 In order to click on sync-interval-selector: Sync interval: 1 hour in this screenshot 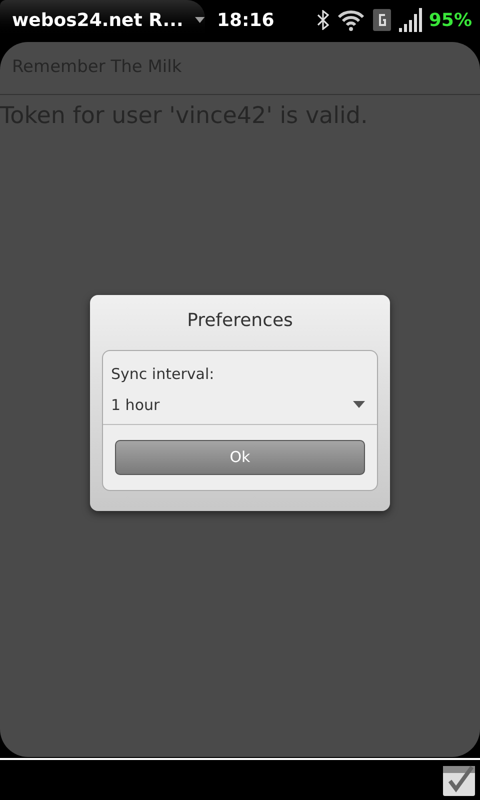, I will do `click(240, 388)`.